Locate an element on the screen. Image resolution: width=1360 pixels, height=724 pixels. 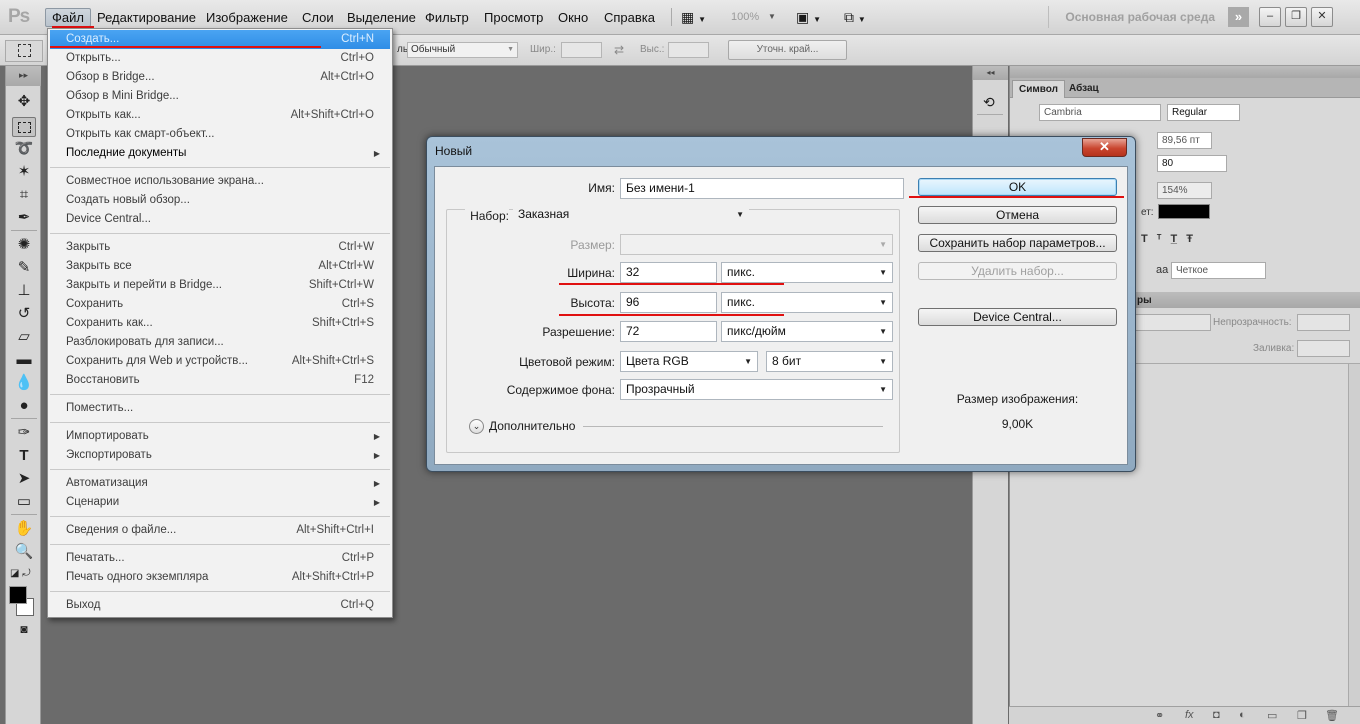
font-style-select: Regular is located at coordinates (1203, 112).